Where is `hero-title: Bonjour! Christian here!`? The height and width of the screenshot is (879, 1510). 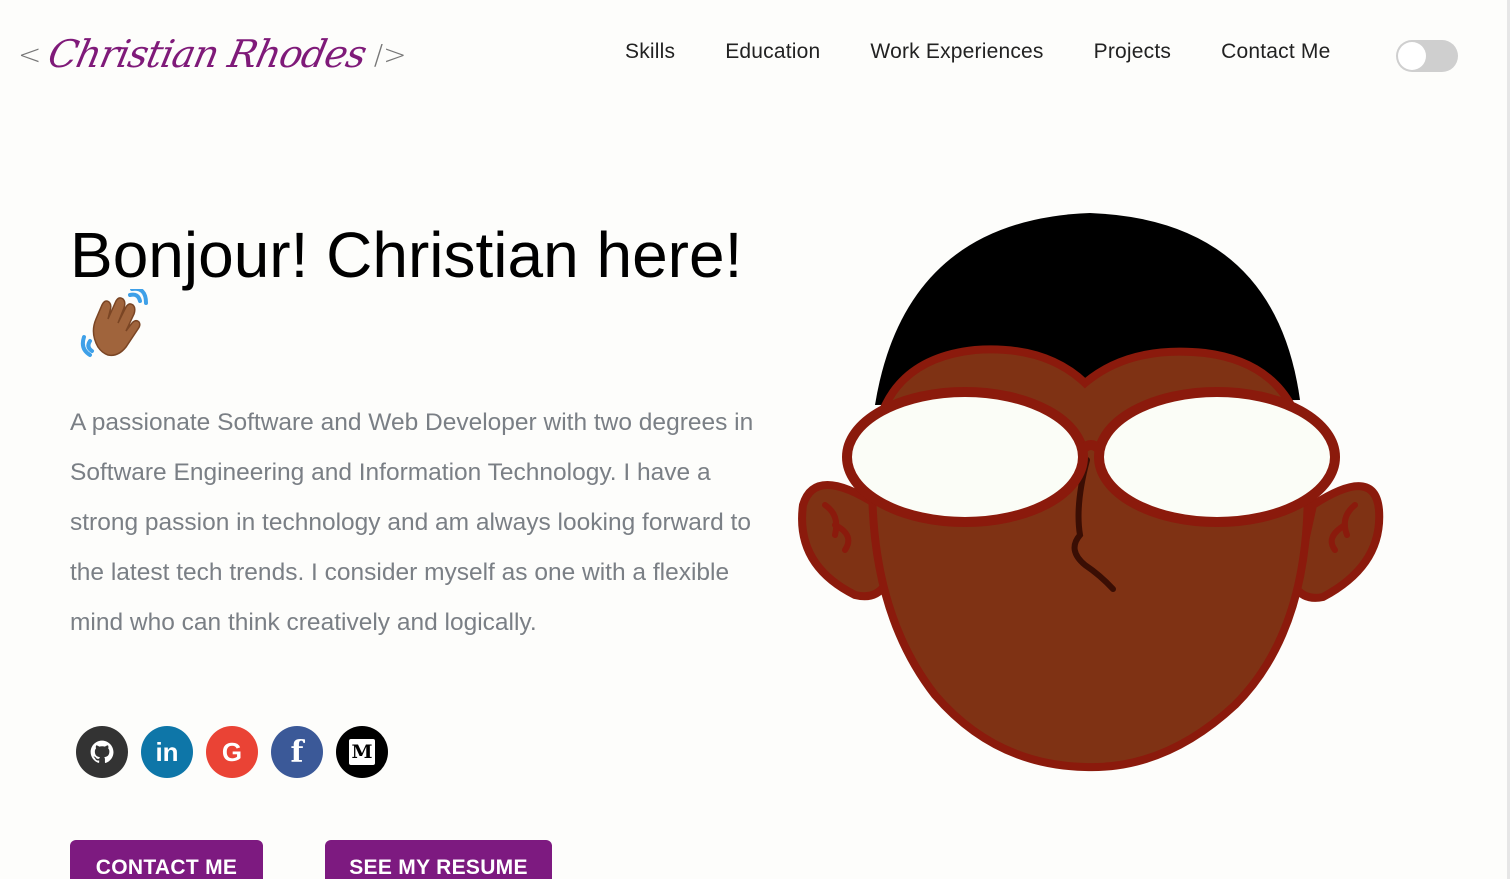
hero-title: Bonjour! Christian here! is located at coordinates (420, 292).